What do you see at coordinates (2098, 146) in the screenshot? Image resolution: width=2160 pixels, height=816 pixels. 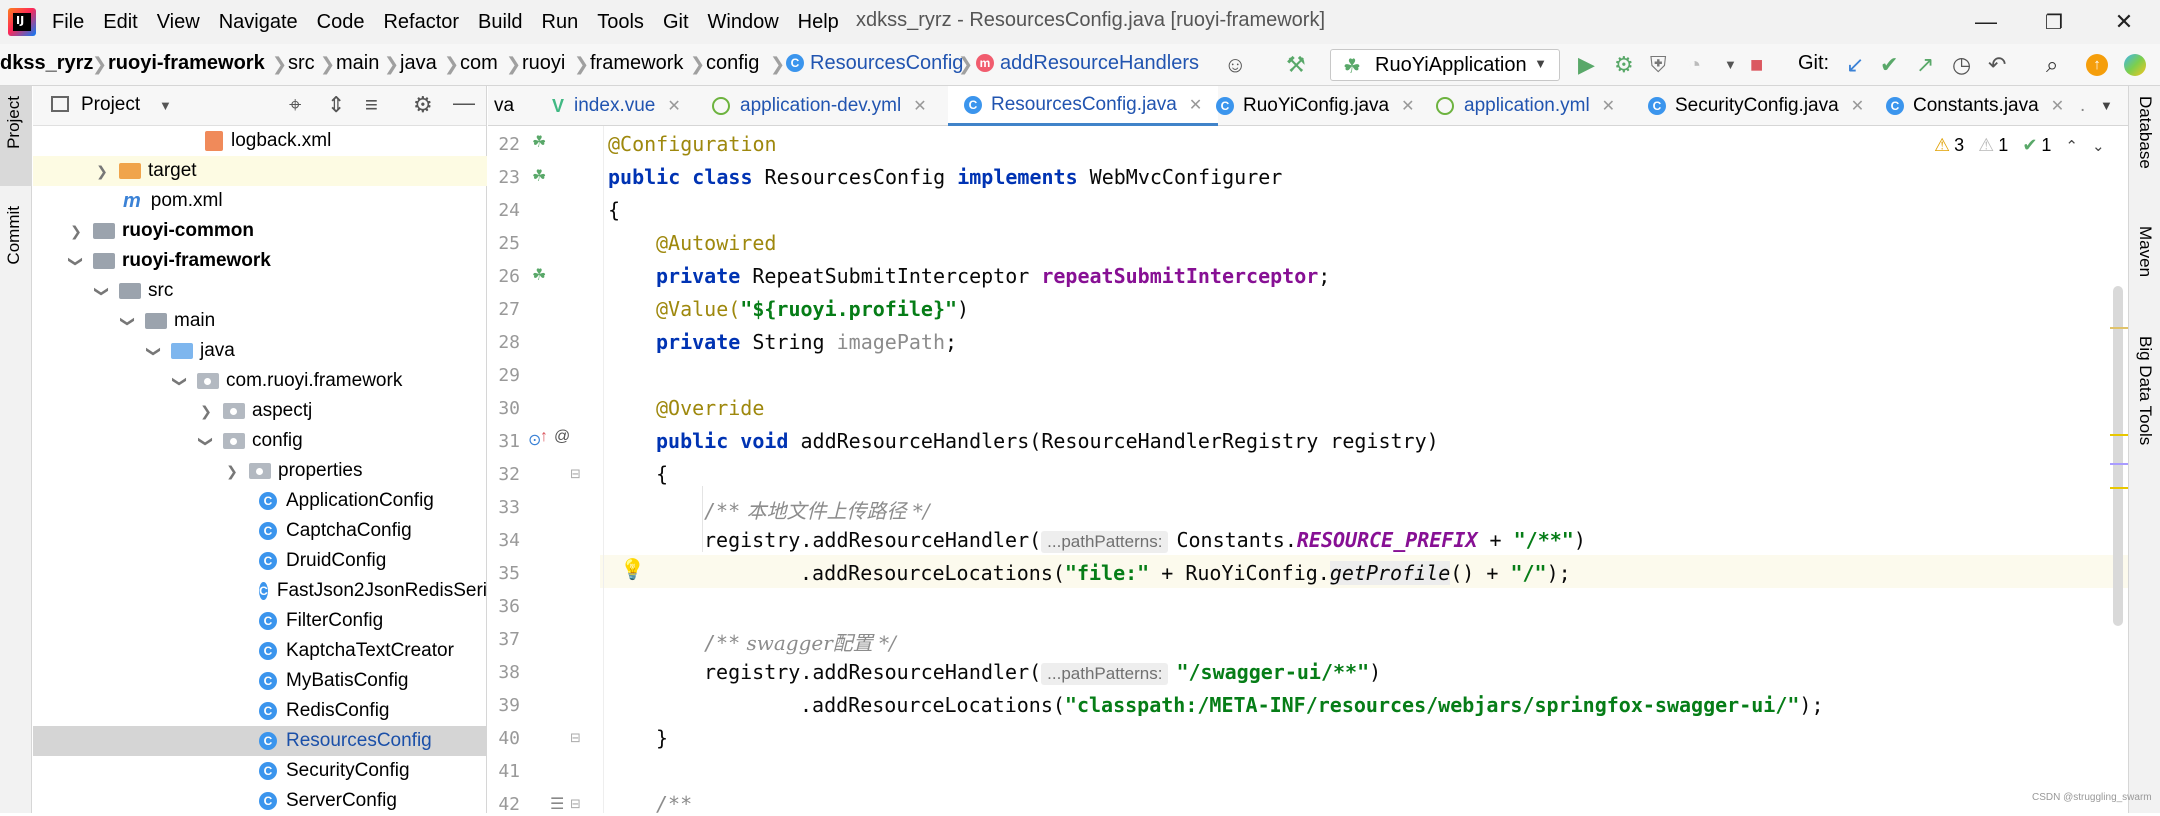 I see `next-highlight-icon: ⌄` at bounding box center [2098, 146].